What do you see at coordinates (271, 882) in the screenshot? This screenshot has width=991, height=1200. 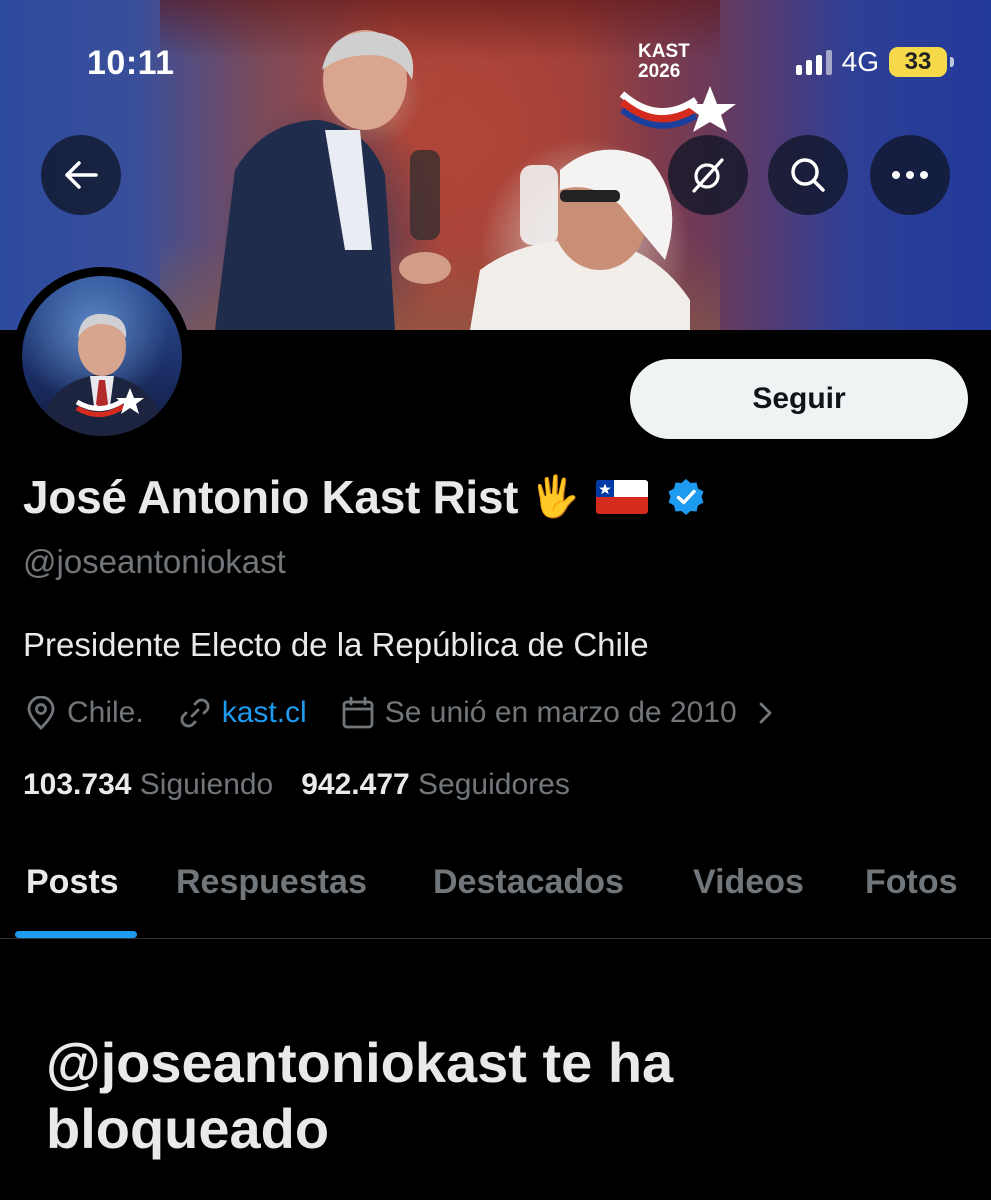 I see `tab-respuestas: Respuestas` at bounding box center [271, 882].